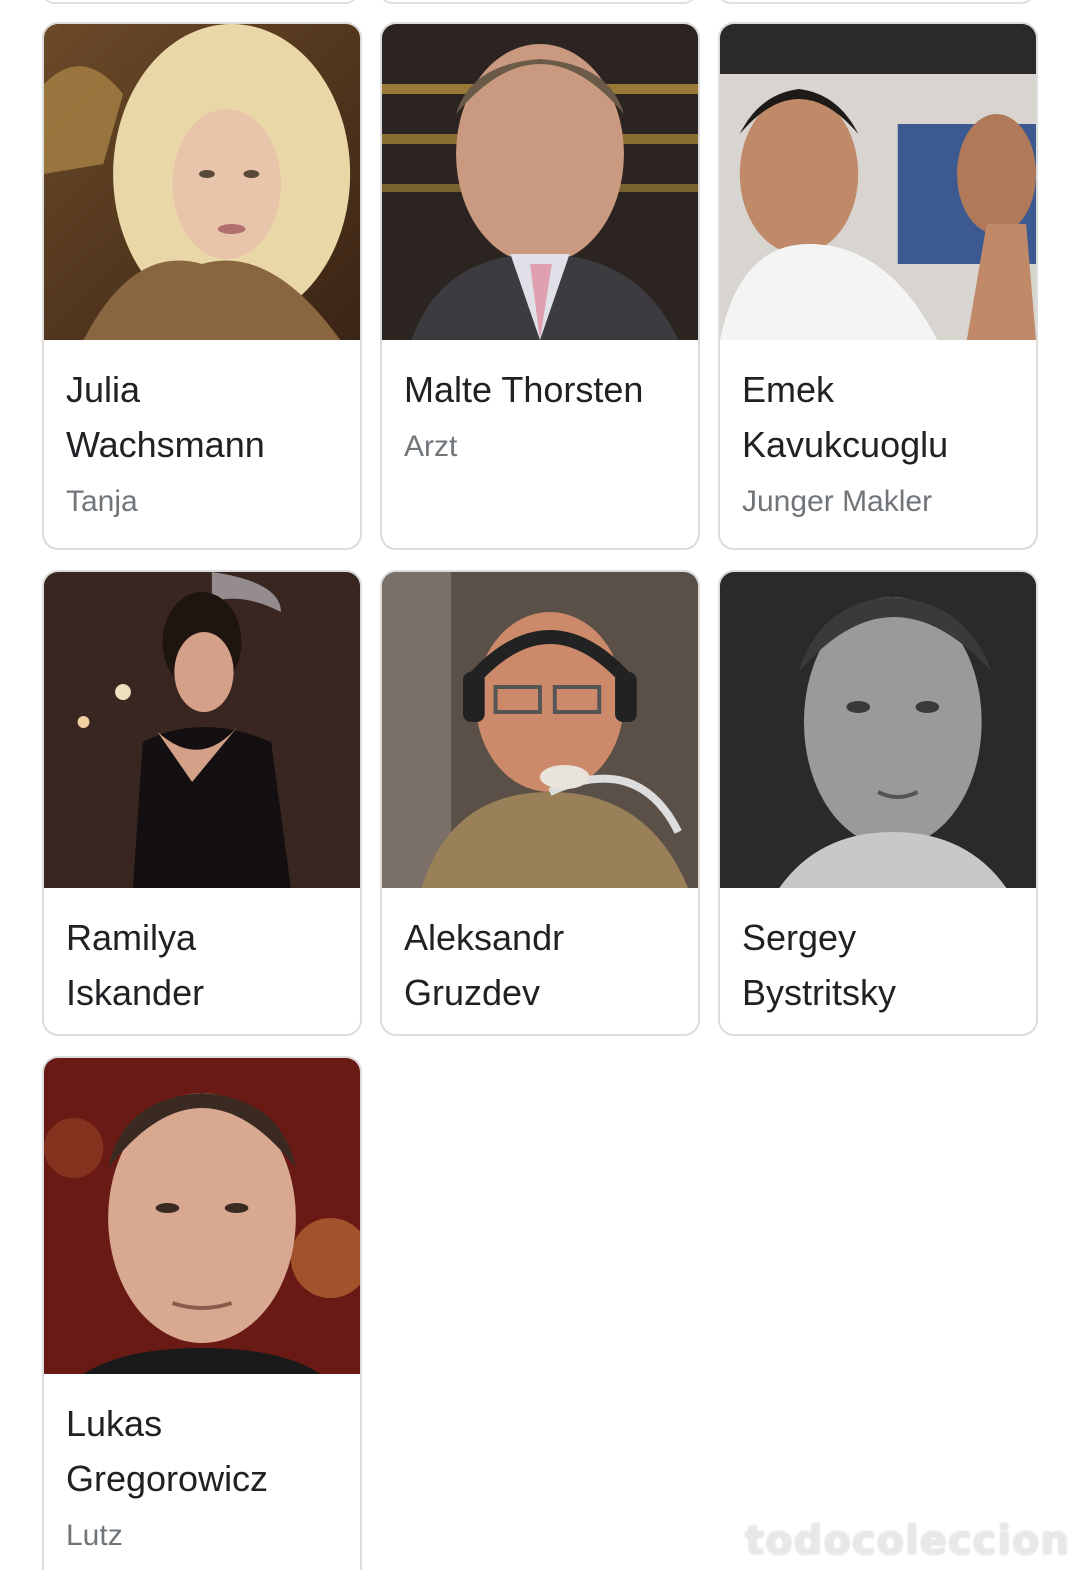  What do you see at coordinates (431, 446) in the screenshot?
I see `character-role: Arzt` at bounding box center [431, 446].